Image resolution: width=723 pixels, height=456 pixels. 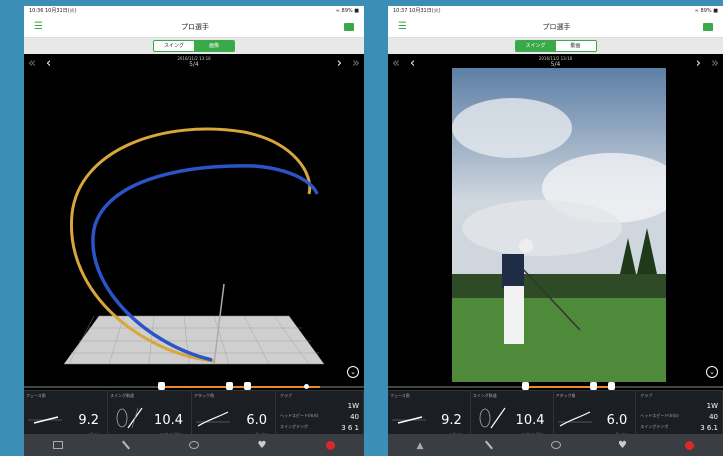 I want to click on segment-control: スイング 動画, so click(x=555, y=46).